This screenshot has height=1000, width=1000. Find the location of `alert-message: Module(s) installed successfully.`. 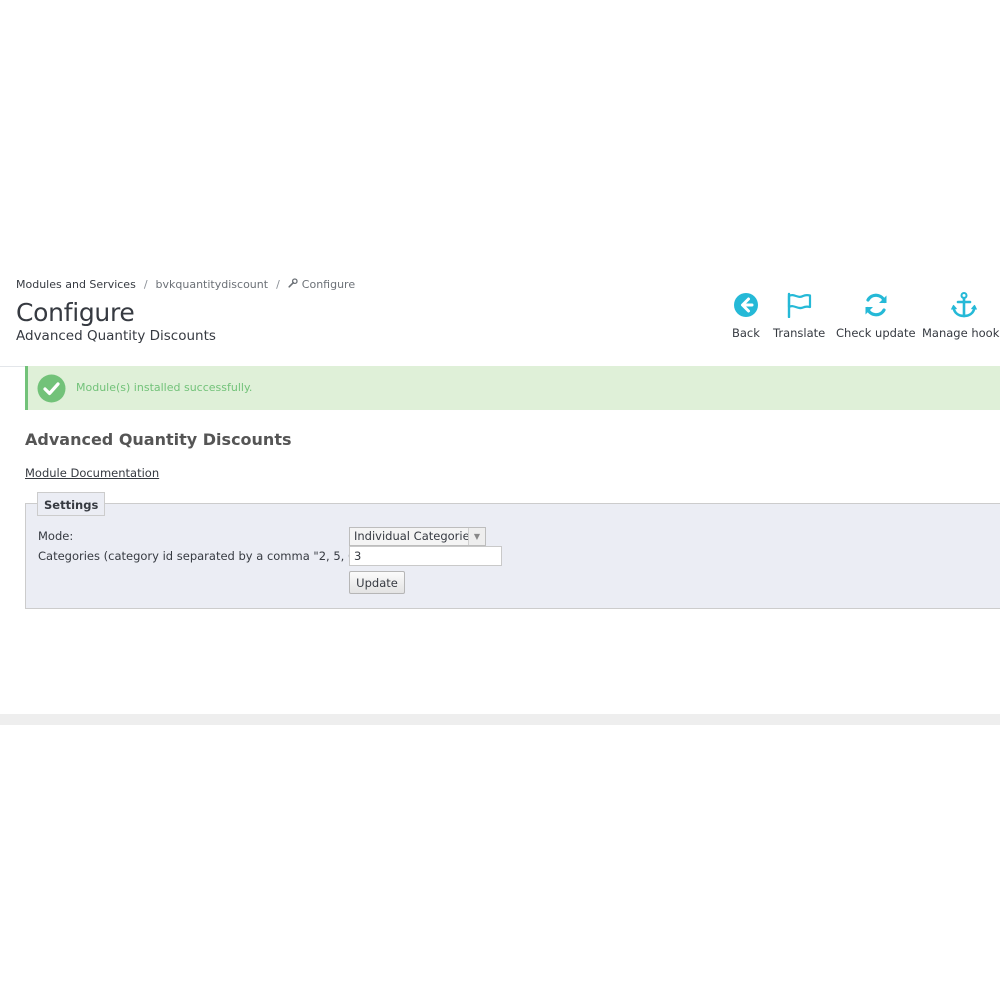

alert-message: Module(s) installed successfully. is located at coordinates (164, 387).